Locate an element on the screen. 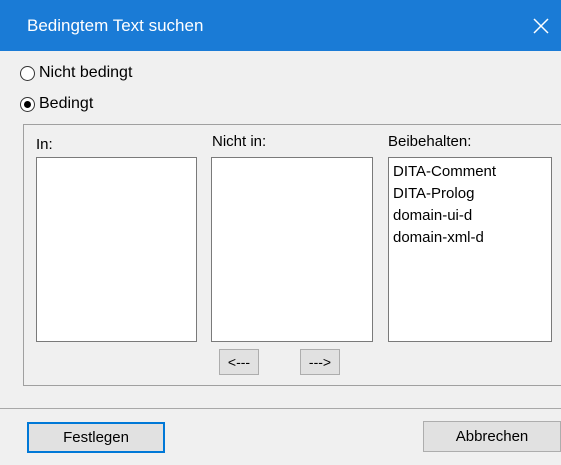  close-icon is located at coordinates (541, 25).